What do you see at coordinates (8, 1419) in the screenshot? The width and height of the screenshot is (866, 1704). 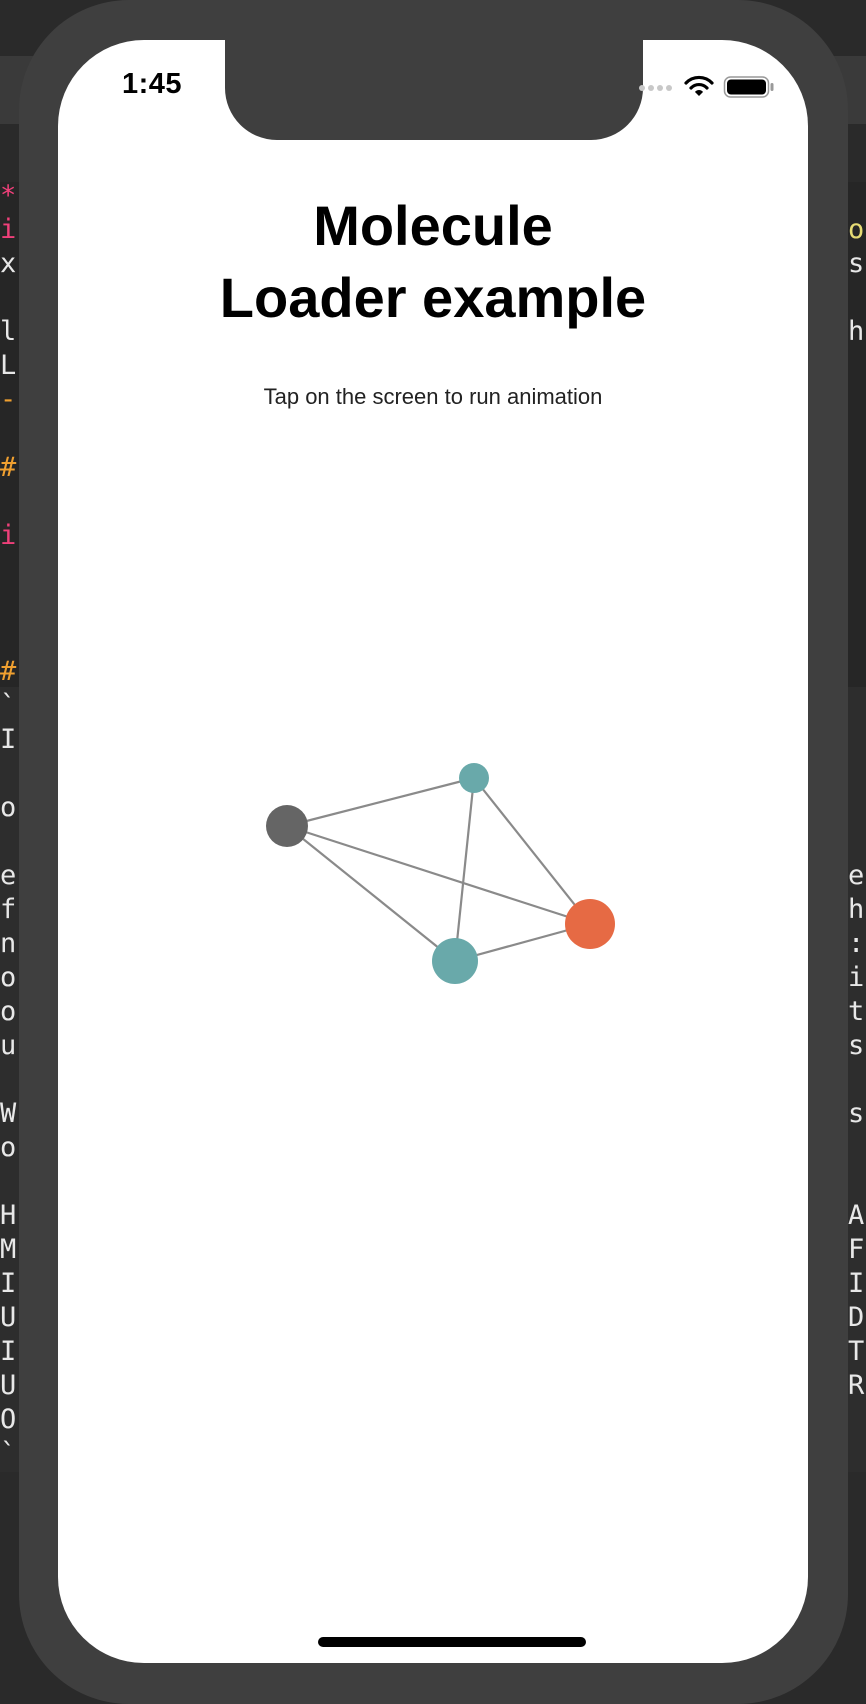 I see `code-char: O` at bounding box center [8, 1419].